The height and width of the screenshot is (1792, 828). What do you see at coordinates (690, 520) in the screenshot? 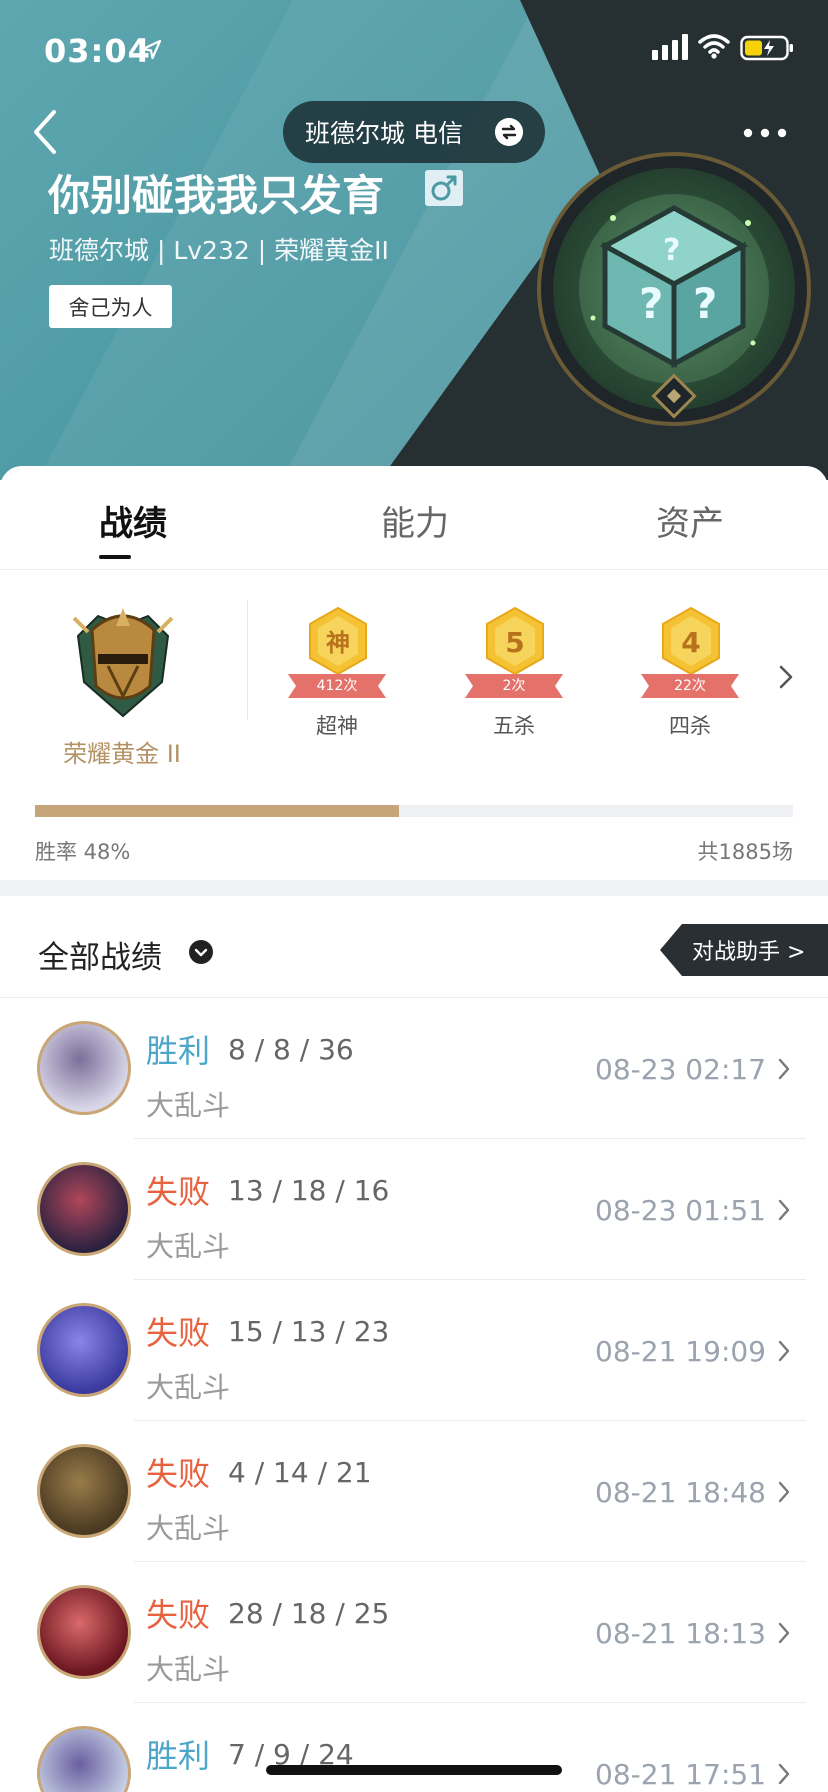
I see `tab-assets: 资产` at bounding box center [690, 520].